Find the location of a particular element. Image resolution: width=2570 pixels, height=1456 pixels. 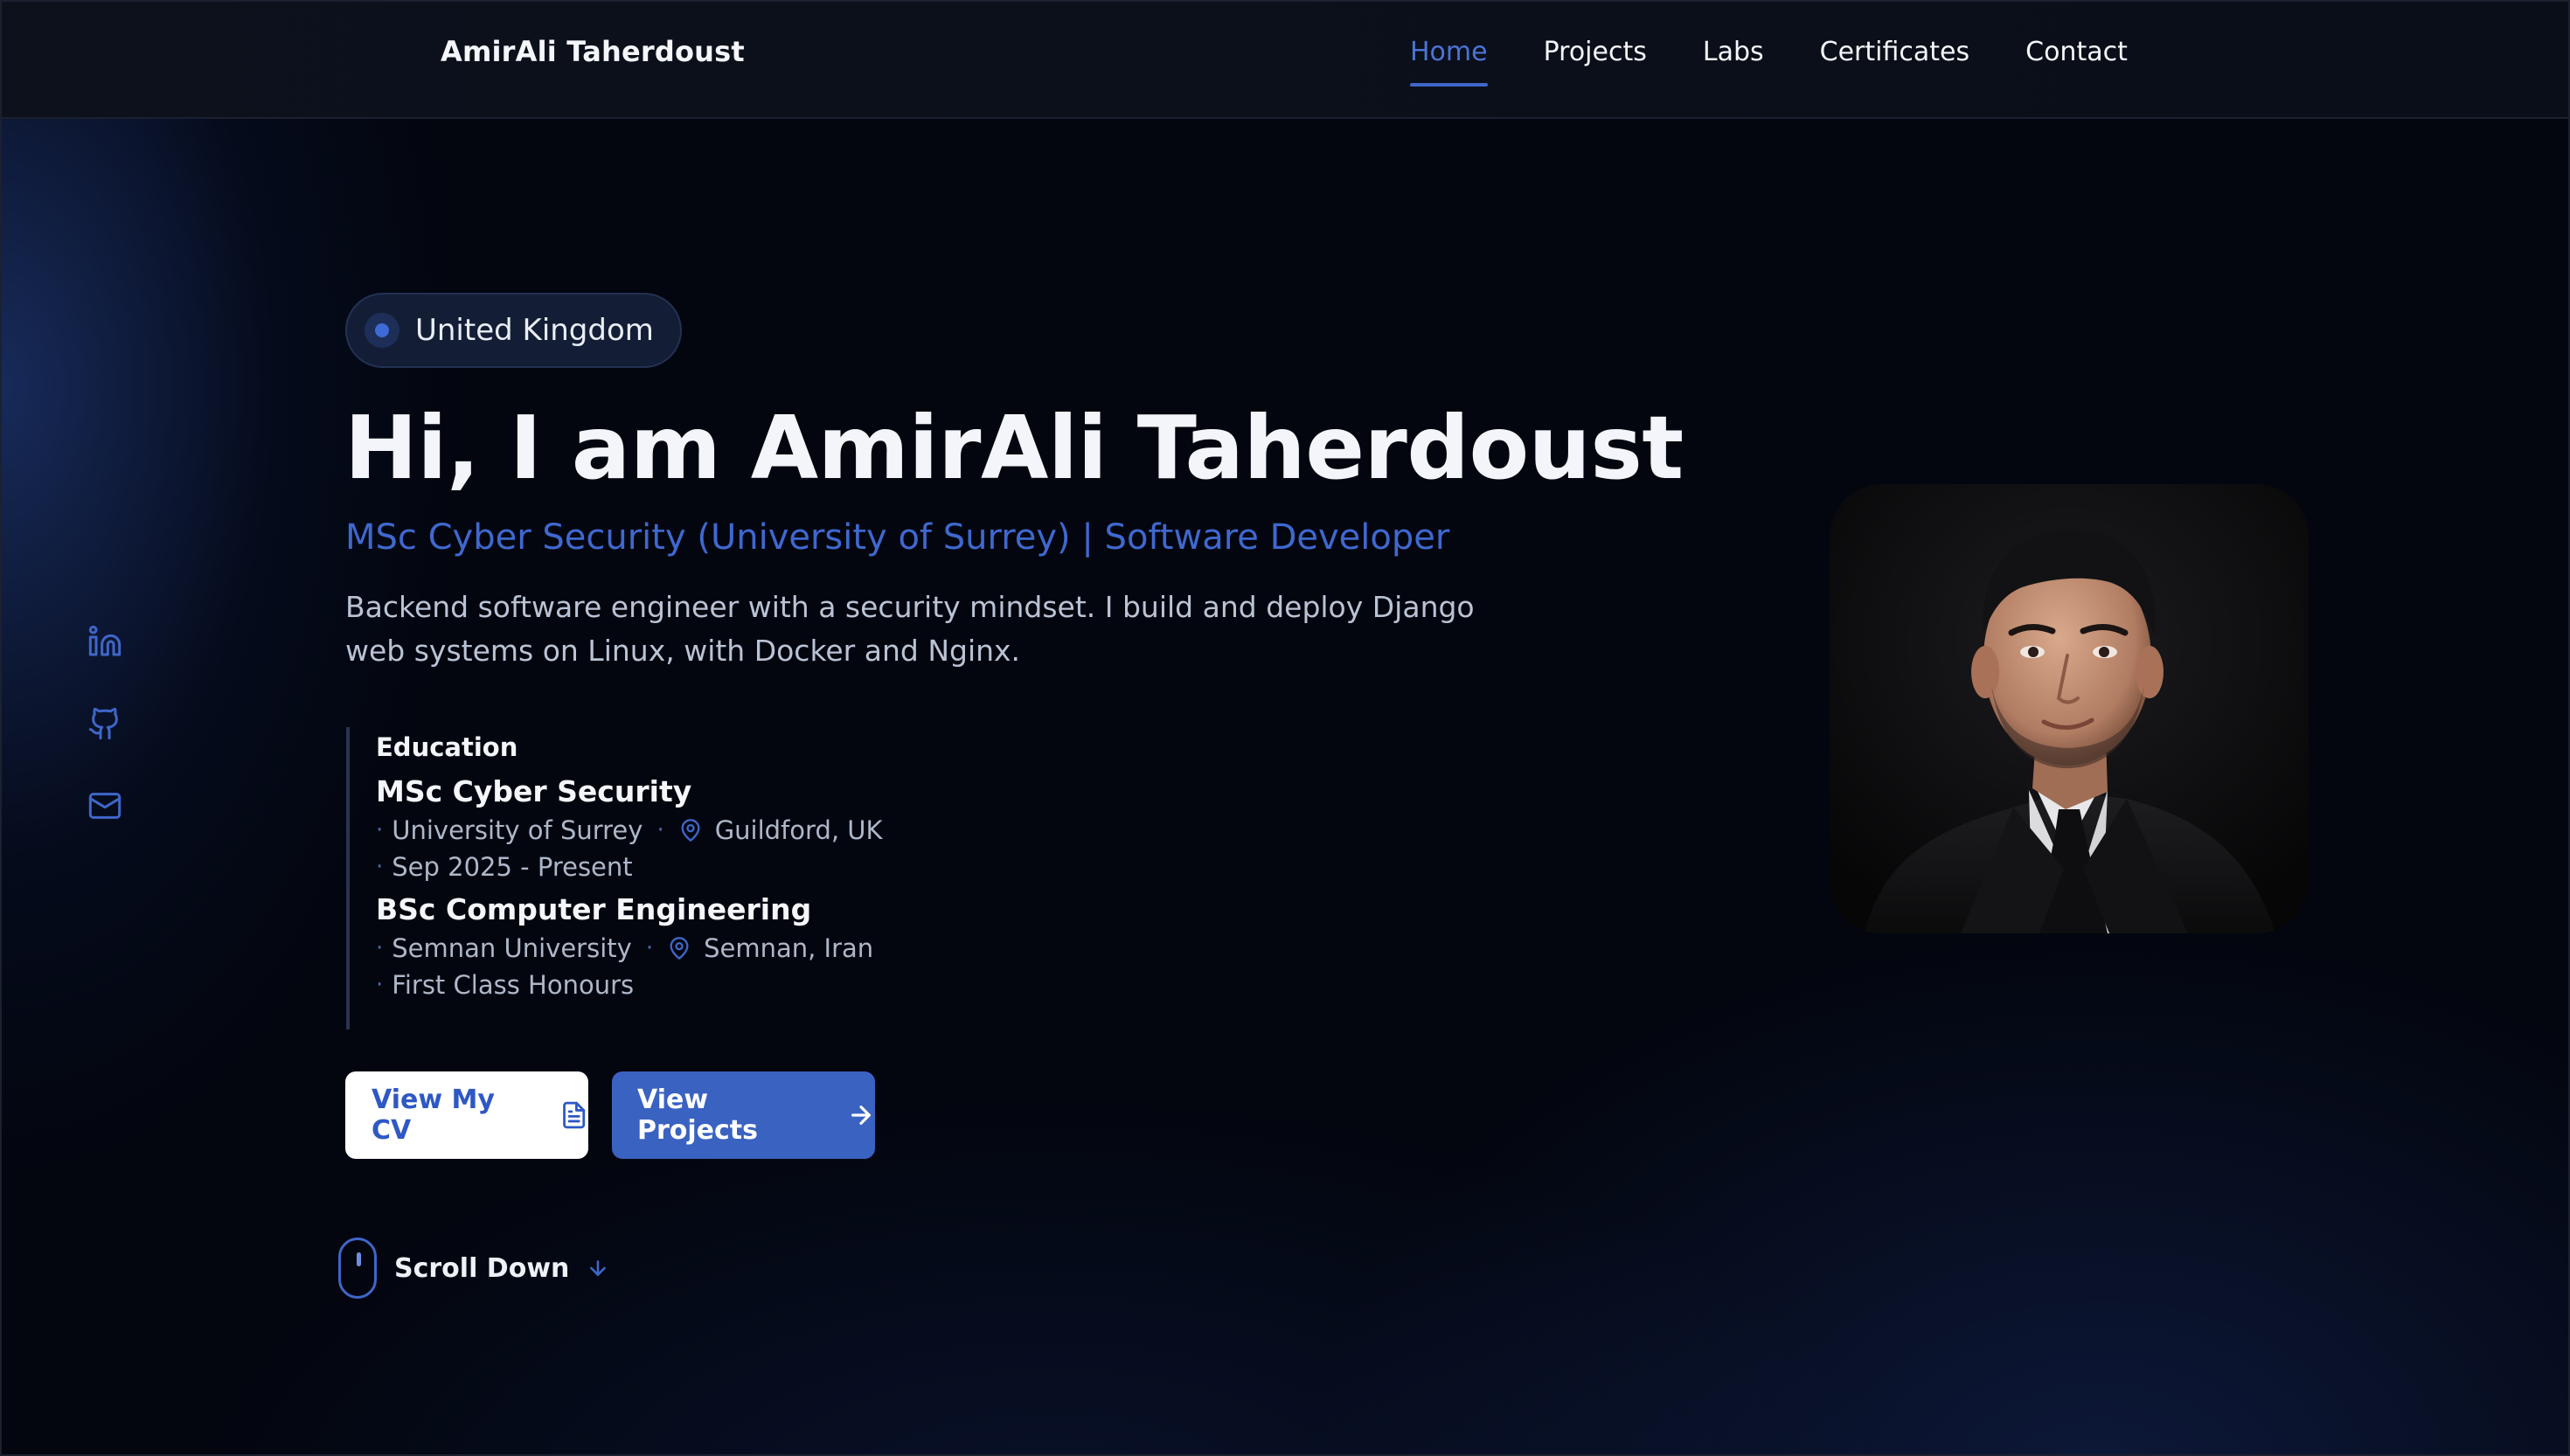

location-text: United Kingdom is located at coordinates (534, 330).